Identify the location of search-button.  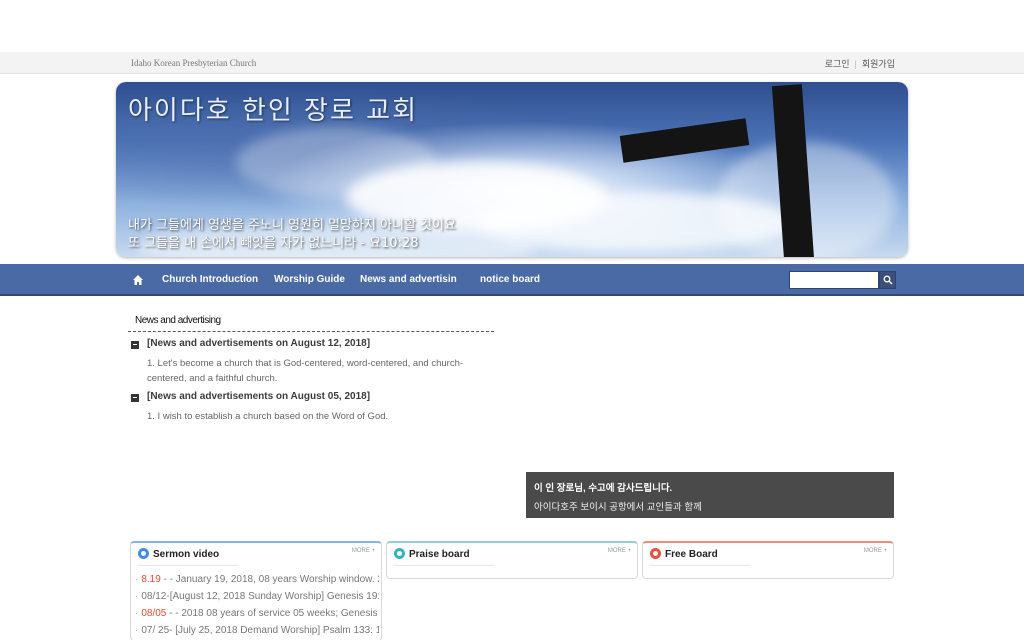
(887, 280).